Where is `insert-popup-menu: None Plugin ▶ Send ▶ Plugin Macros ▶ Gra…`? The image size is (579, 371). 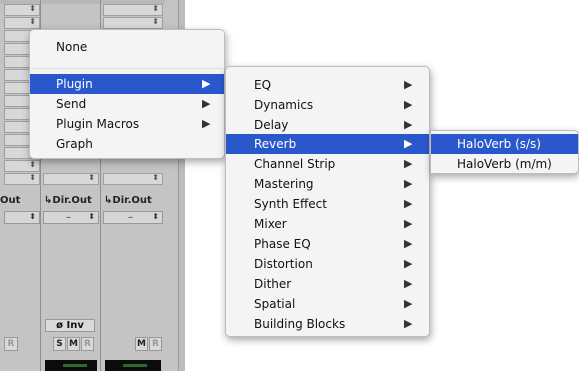 insert-popup-menu: None Plugin ▶ Send ▶ Plugin Macros ▶ Gra… is located at coordinates (127, 94).